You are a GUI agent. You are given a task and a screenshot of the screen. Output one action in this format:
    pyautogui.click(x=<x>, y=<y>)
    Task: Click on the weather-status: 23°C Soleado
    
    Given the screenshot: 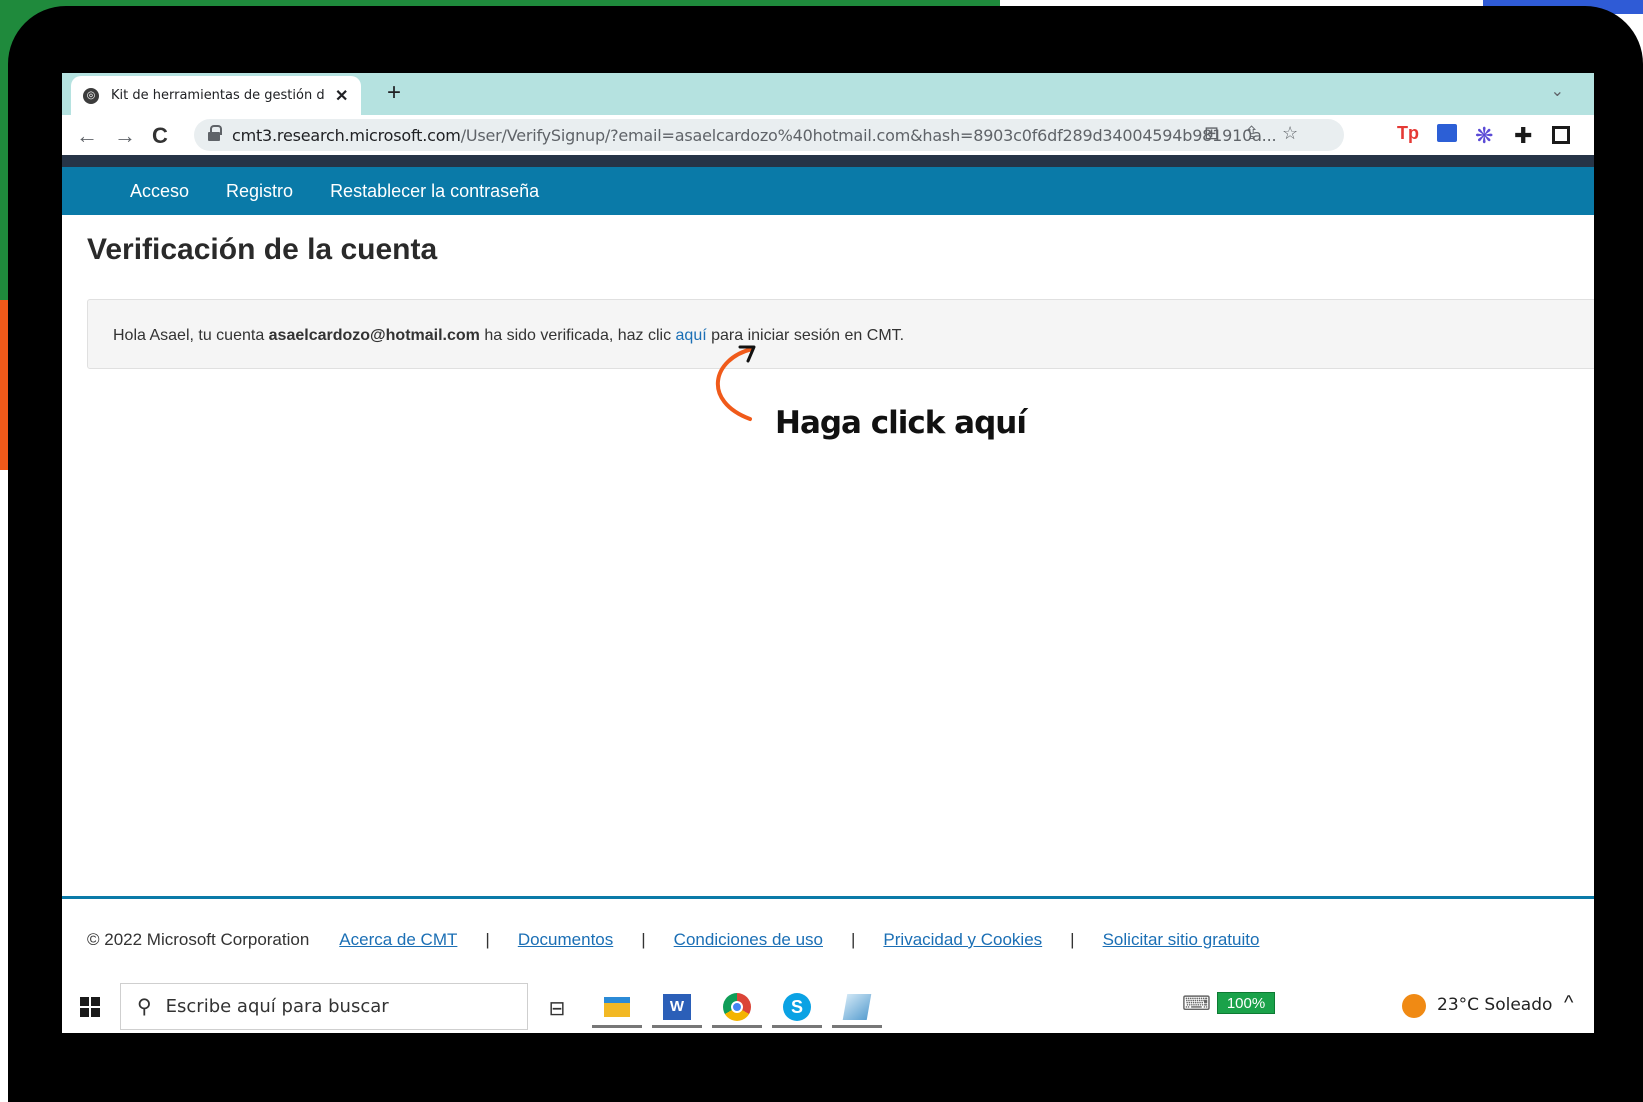 What is the action you would take?
    pyautogui.click(x=1494, y=1005)
    